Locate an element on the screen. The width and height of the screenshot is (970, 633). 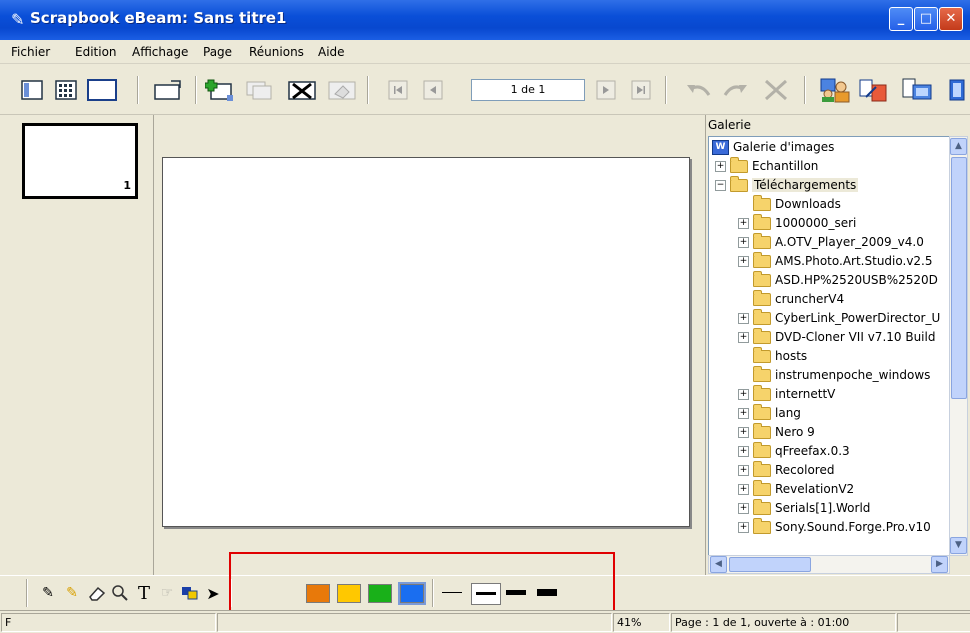
tree-item-asd-hp: ASD.HP%2520USB%2520D is located at coordinates (845, 279).